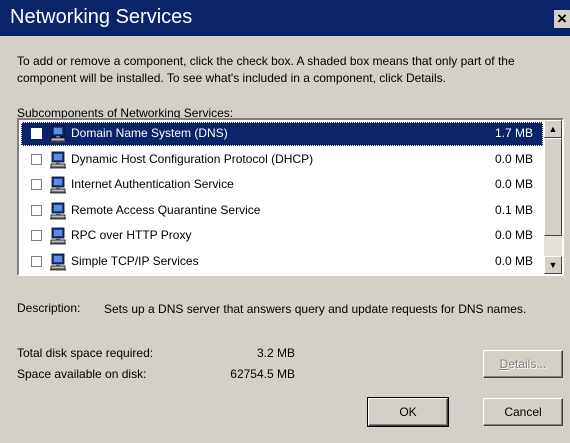  What do you see at coordinates (135, 260) in the screenshot?
I see `component-name: Simple TCP/IP Services` at bounding box center [135, 260].